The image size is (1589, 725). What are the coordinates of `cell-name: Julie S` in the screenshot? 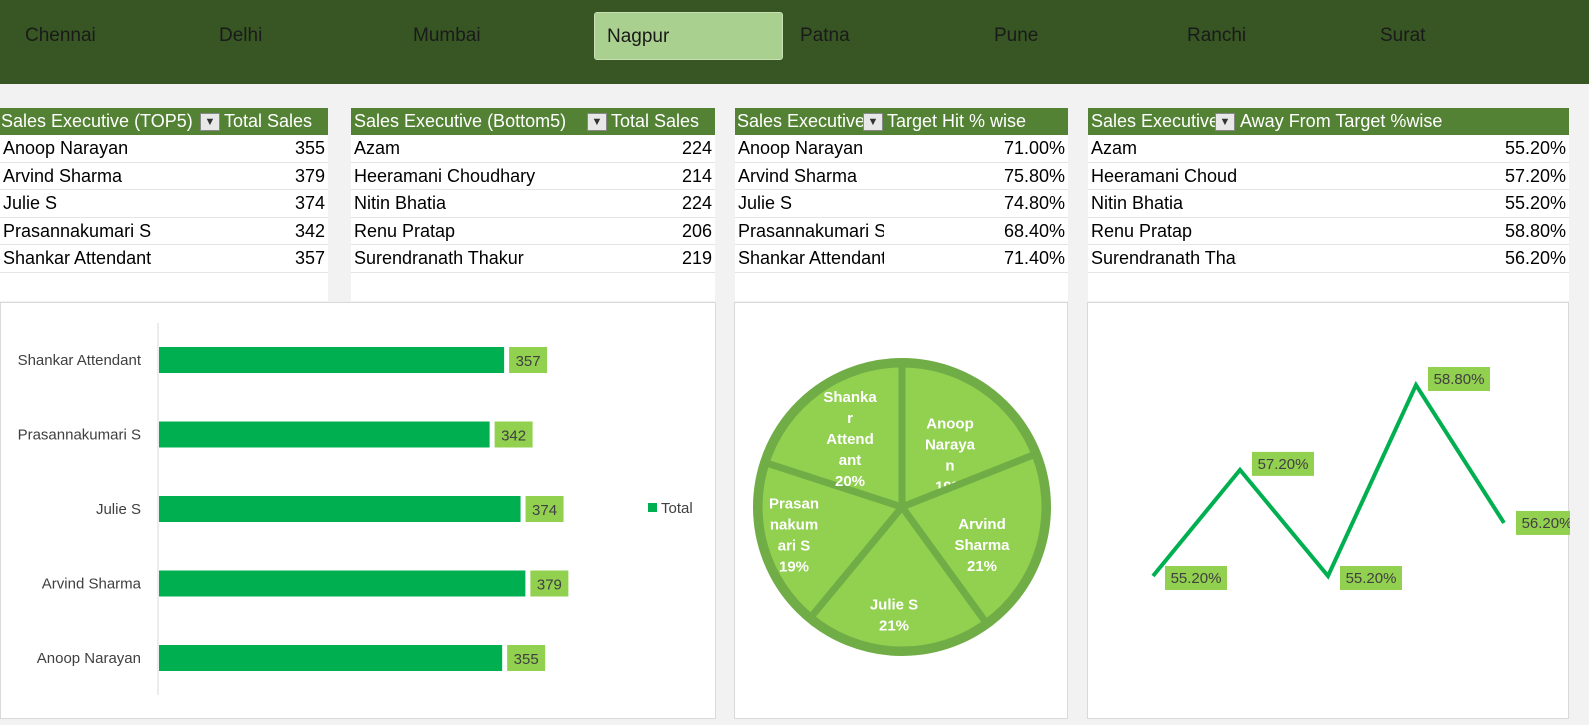 It's located at (765, 203).